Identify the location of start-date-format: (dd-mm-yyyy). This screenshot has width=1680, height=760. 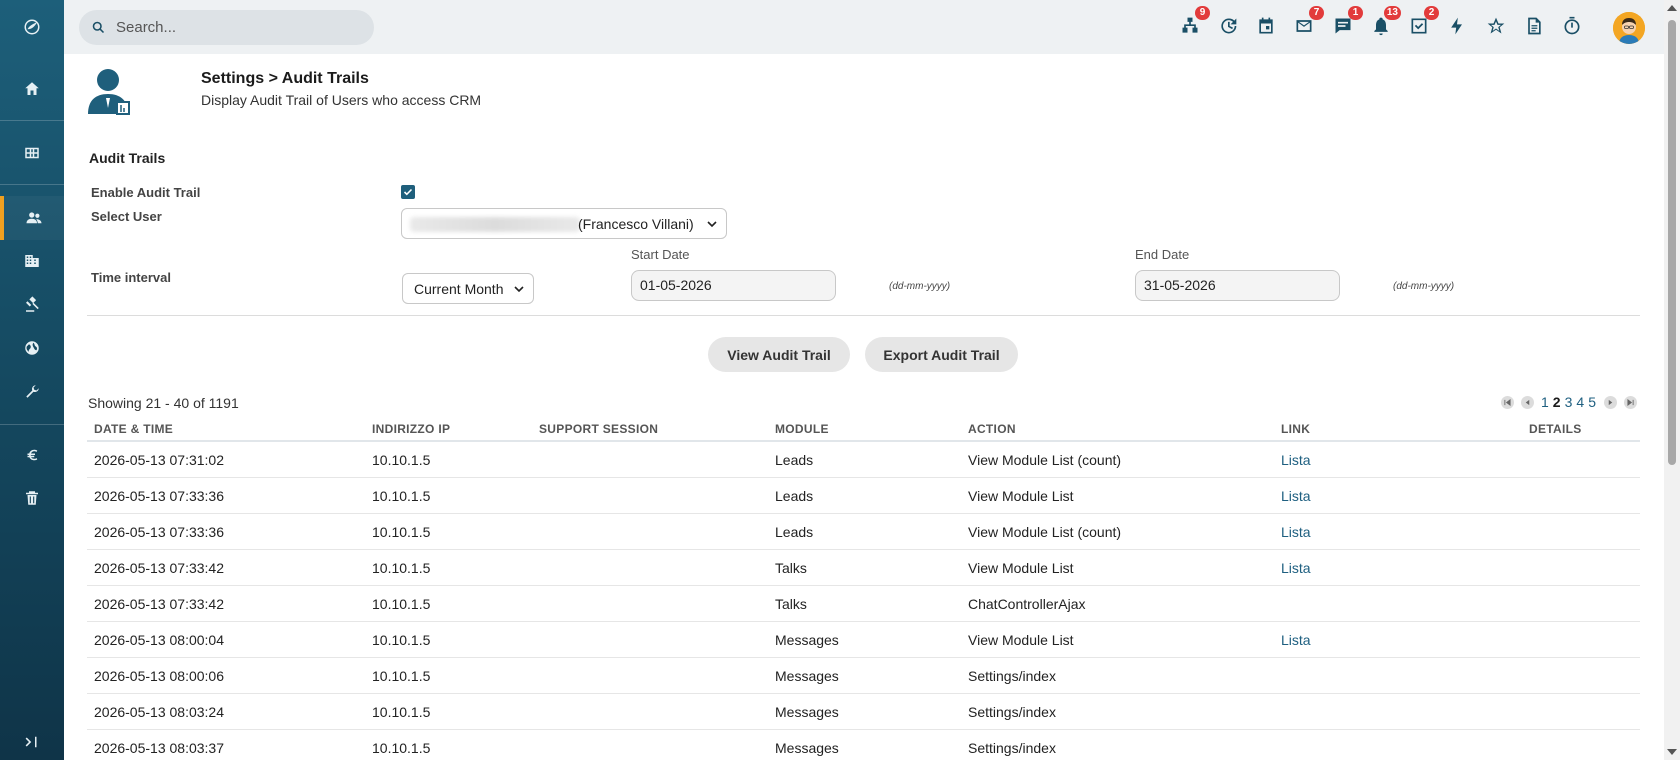
(920, 286).